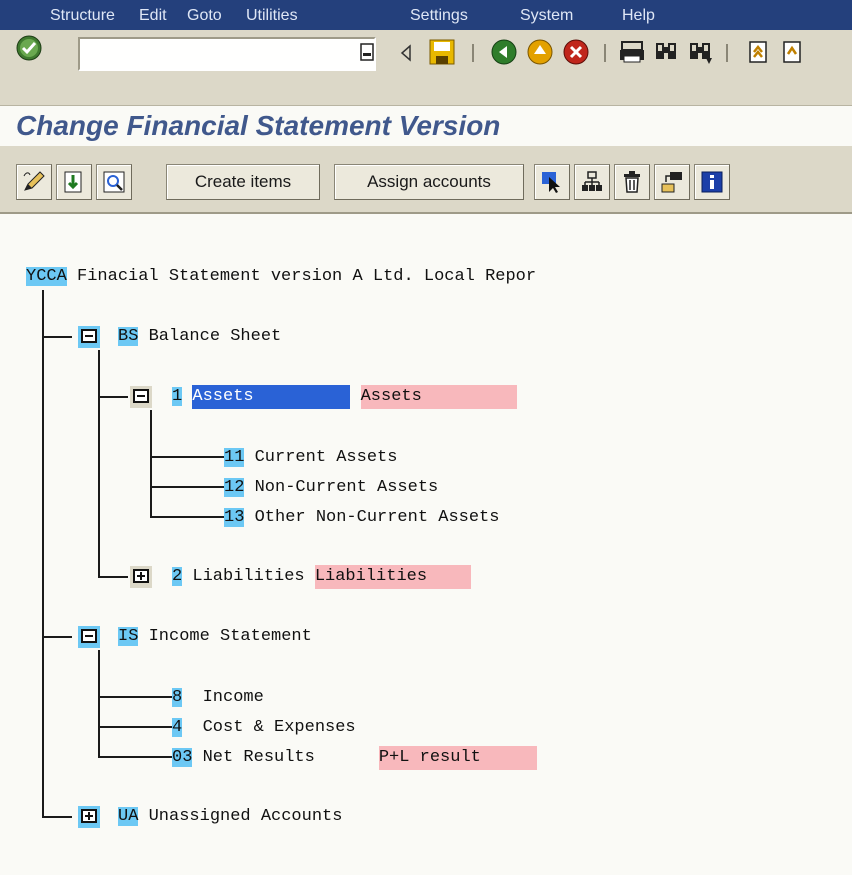 The width and height of the screenshot is (852, 875). I want to click on node-text: Cost & Expenses, so click(269, 727).